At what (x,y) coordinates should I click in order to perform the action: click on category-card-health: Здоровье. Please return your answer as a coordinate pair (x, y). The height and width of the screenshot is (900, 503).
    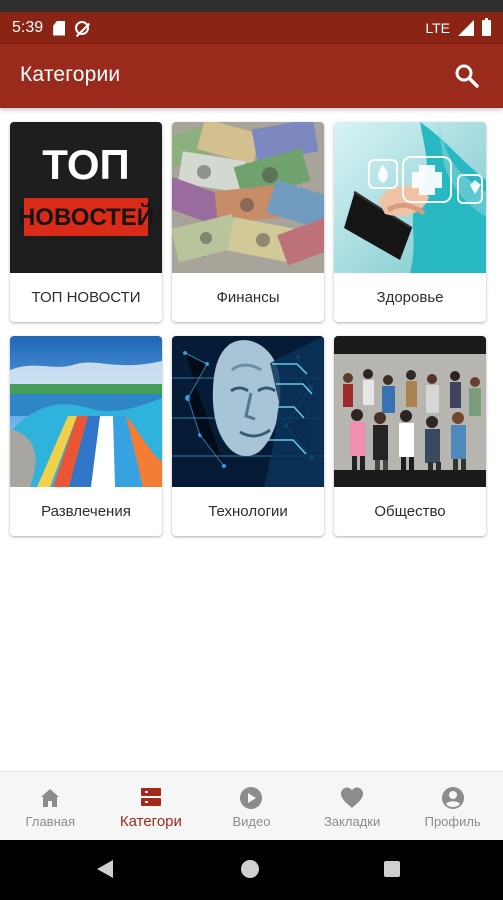
    Looking at the image, I should click on (410, 222).